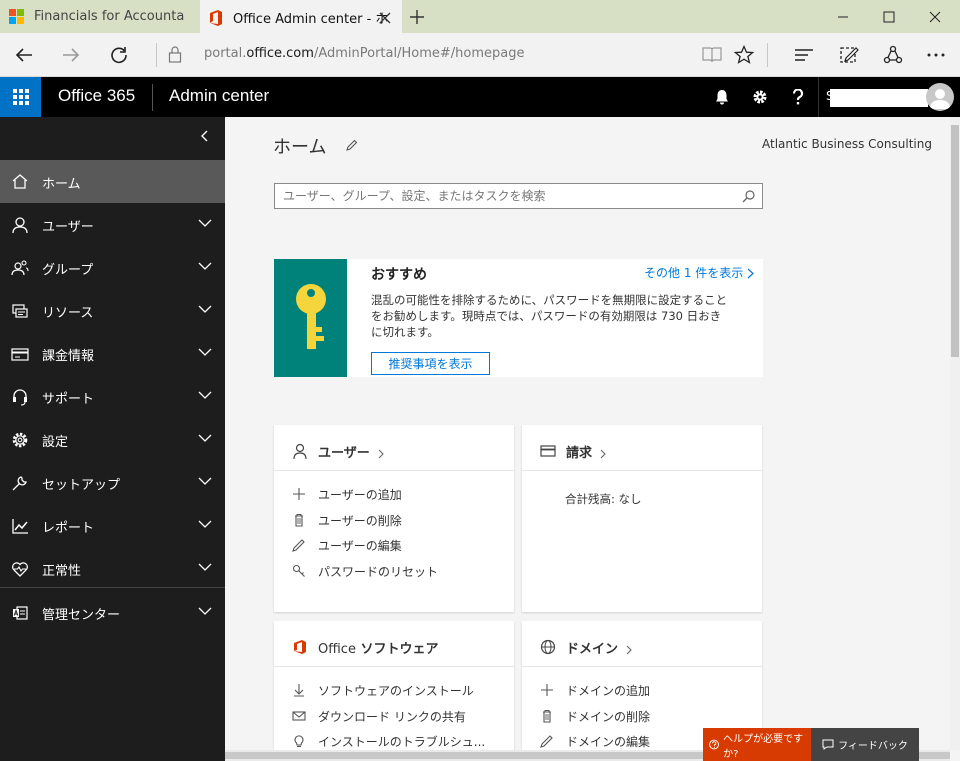 The width and height of the screenshot is (960, 761). I want to click on chart-icon, so click(20, 526).